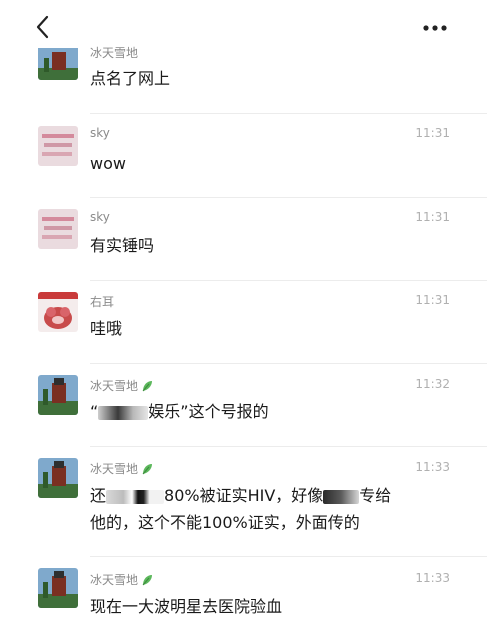 The height and width of the screenshot is (640, 487). What do you see at coordinates (108, 163) in the screenshot?
I see `message-text: wow` at bounding box center [108, 163].